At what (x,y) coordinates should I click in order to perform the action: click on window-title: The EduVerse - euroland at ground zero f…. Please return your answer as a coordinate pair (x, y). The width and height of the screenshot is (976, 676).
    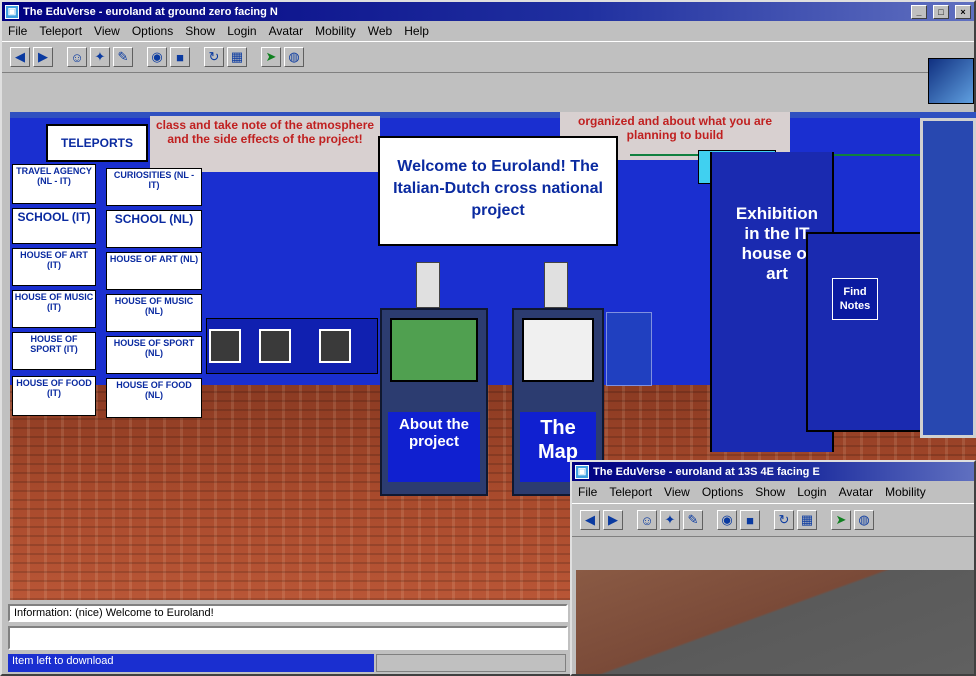
    Looking at the image, I should click on (150, 11).